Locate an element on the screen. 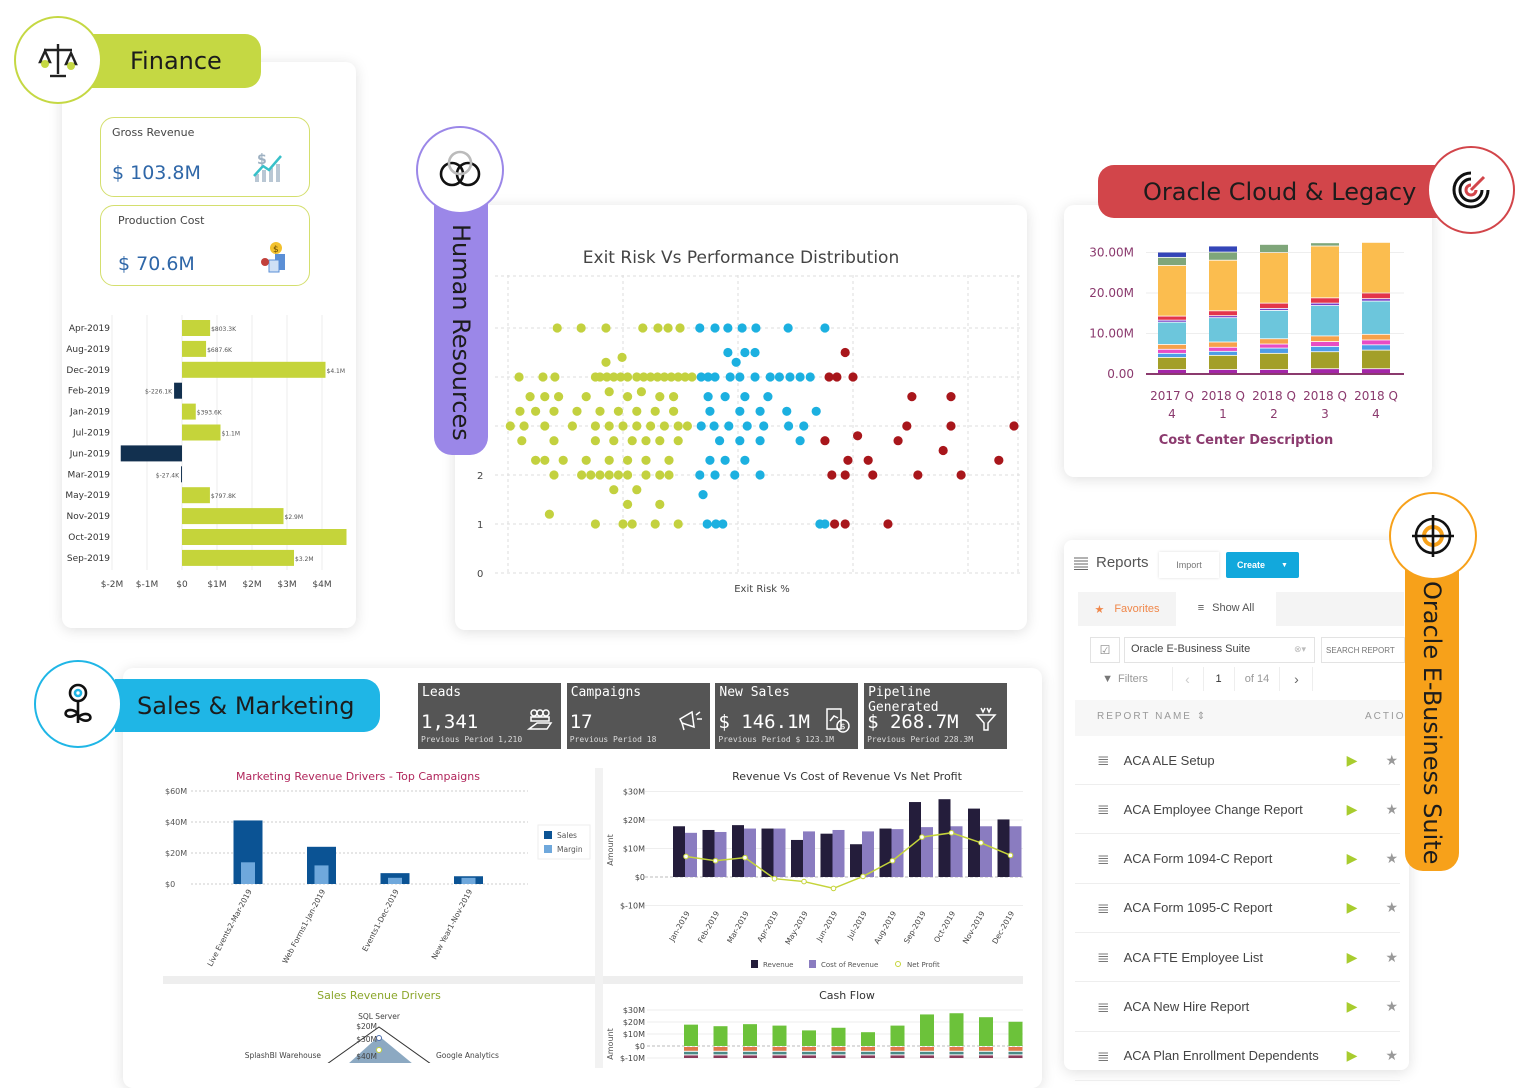 Image resolution: width=1536 pixels, height=1088 pixels. report-row: ≣ ACA Form 1094-C Report ▶ ★ is located at coordinates (1237, 859).